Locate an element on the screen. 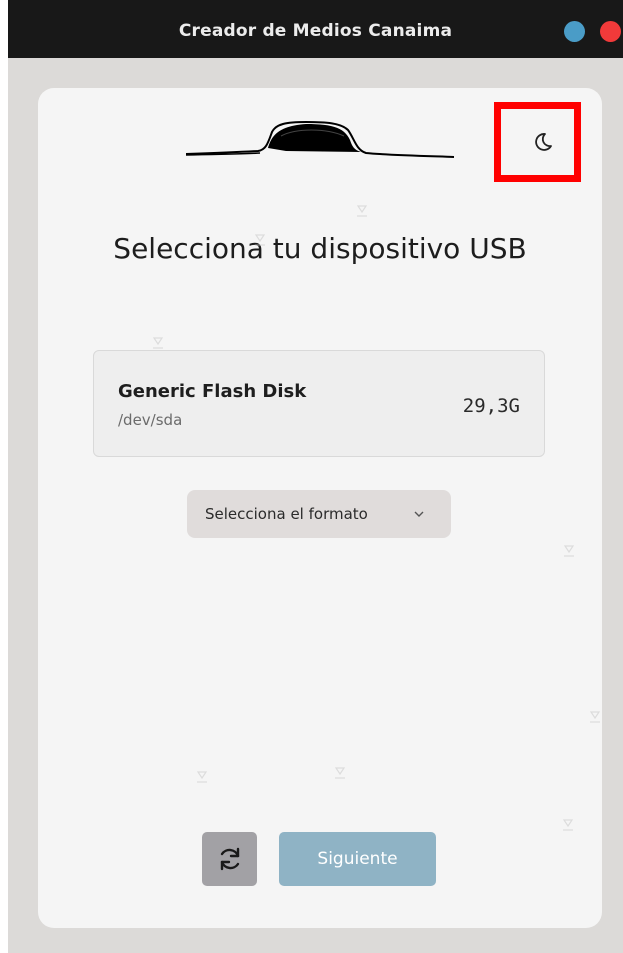 The height and width of the screenshot is (953, 623). device-path: /dev/sda is located at coordinates (150, 420).